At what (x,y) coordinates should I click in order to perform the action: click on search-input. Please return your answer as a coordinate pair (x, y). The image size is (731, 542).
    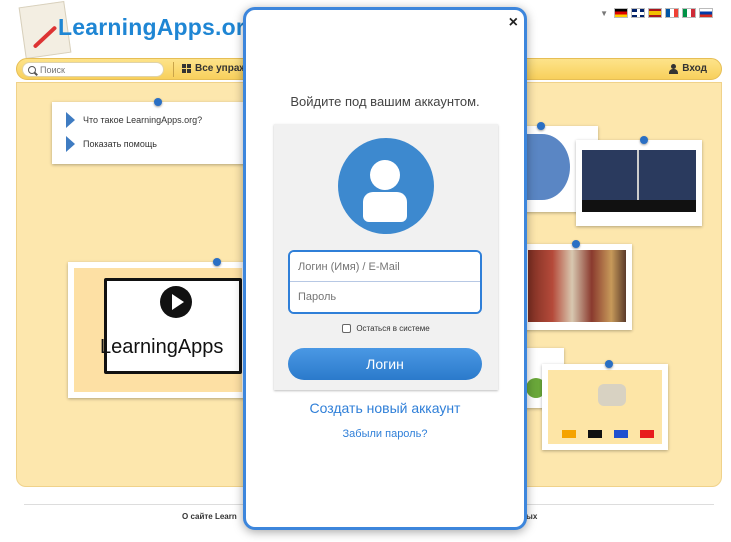
    Looking at the image, I should click on (95, 69).